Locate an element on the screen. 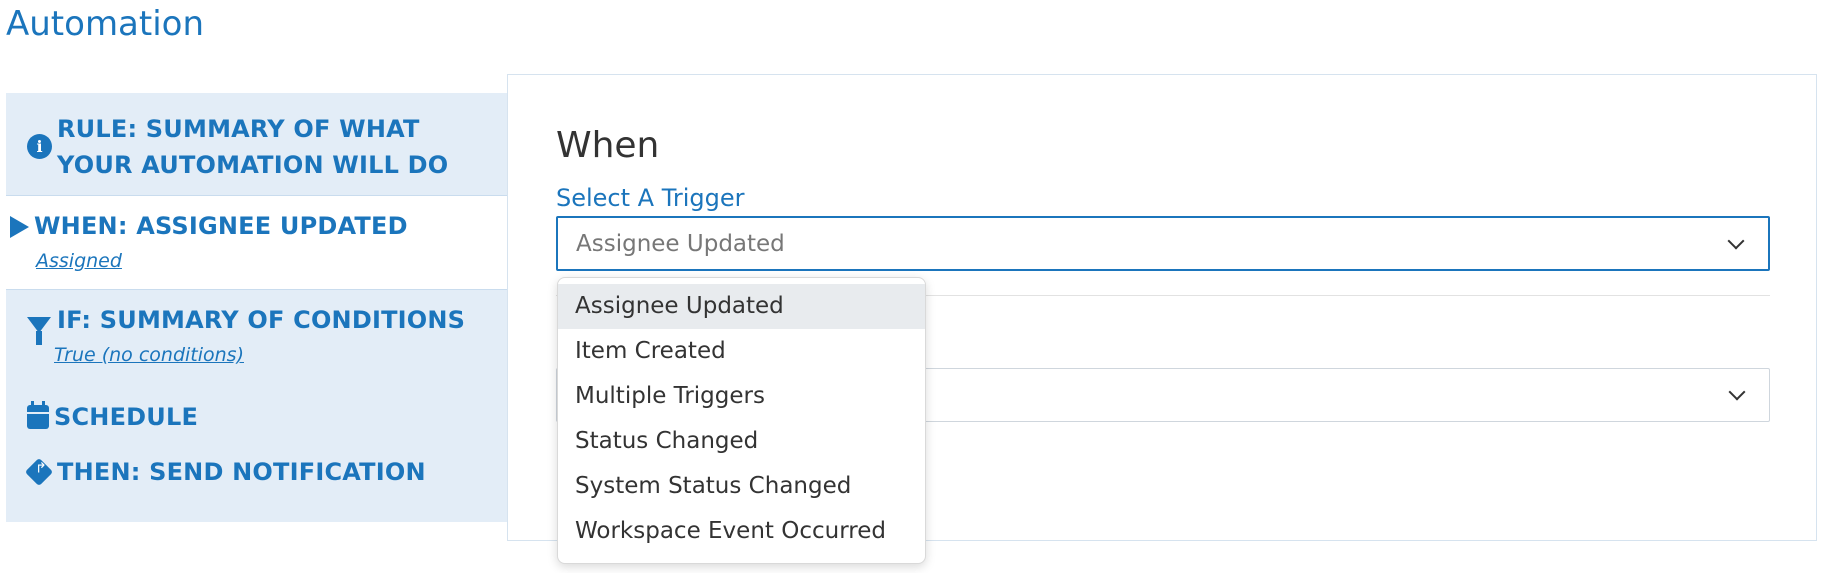  calendar-icon is located at coordinates (38, 415).